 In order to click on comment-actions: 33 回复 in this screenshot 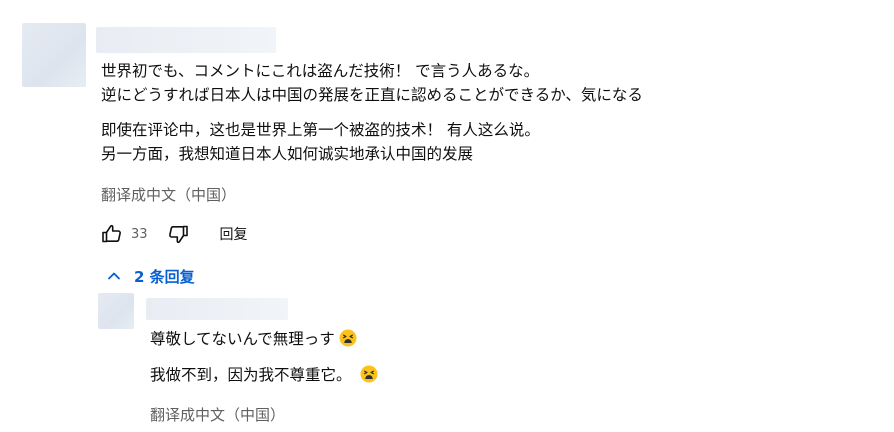, I will do `click(172, 234)`.